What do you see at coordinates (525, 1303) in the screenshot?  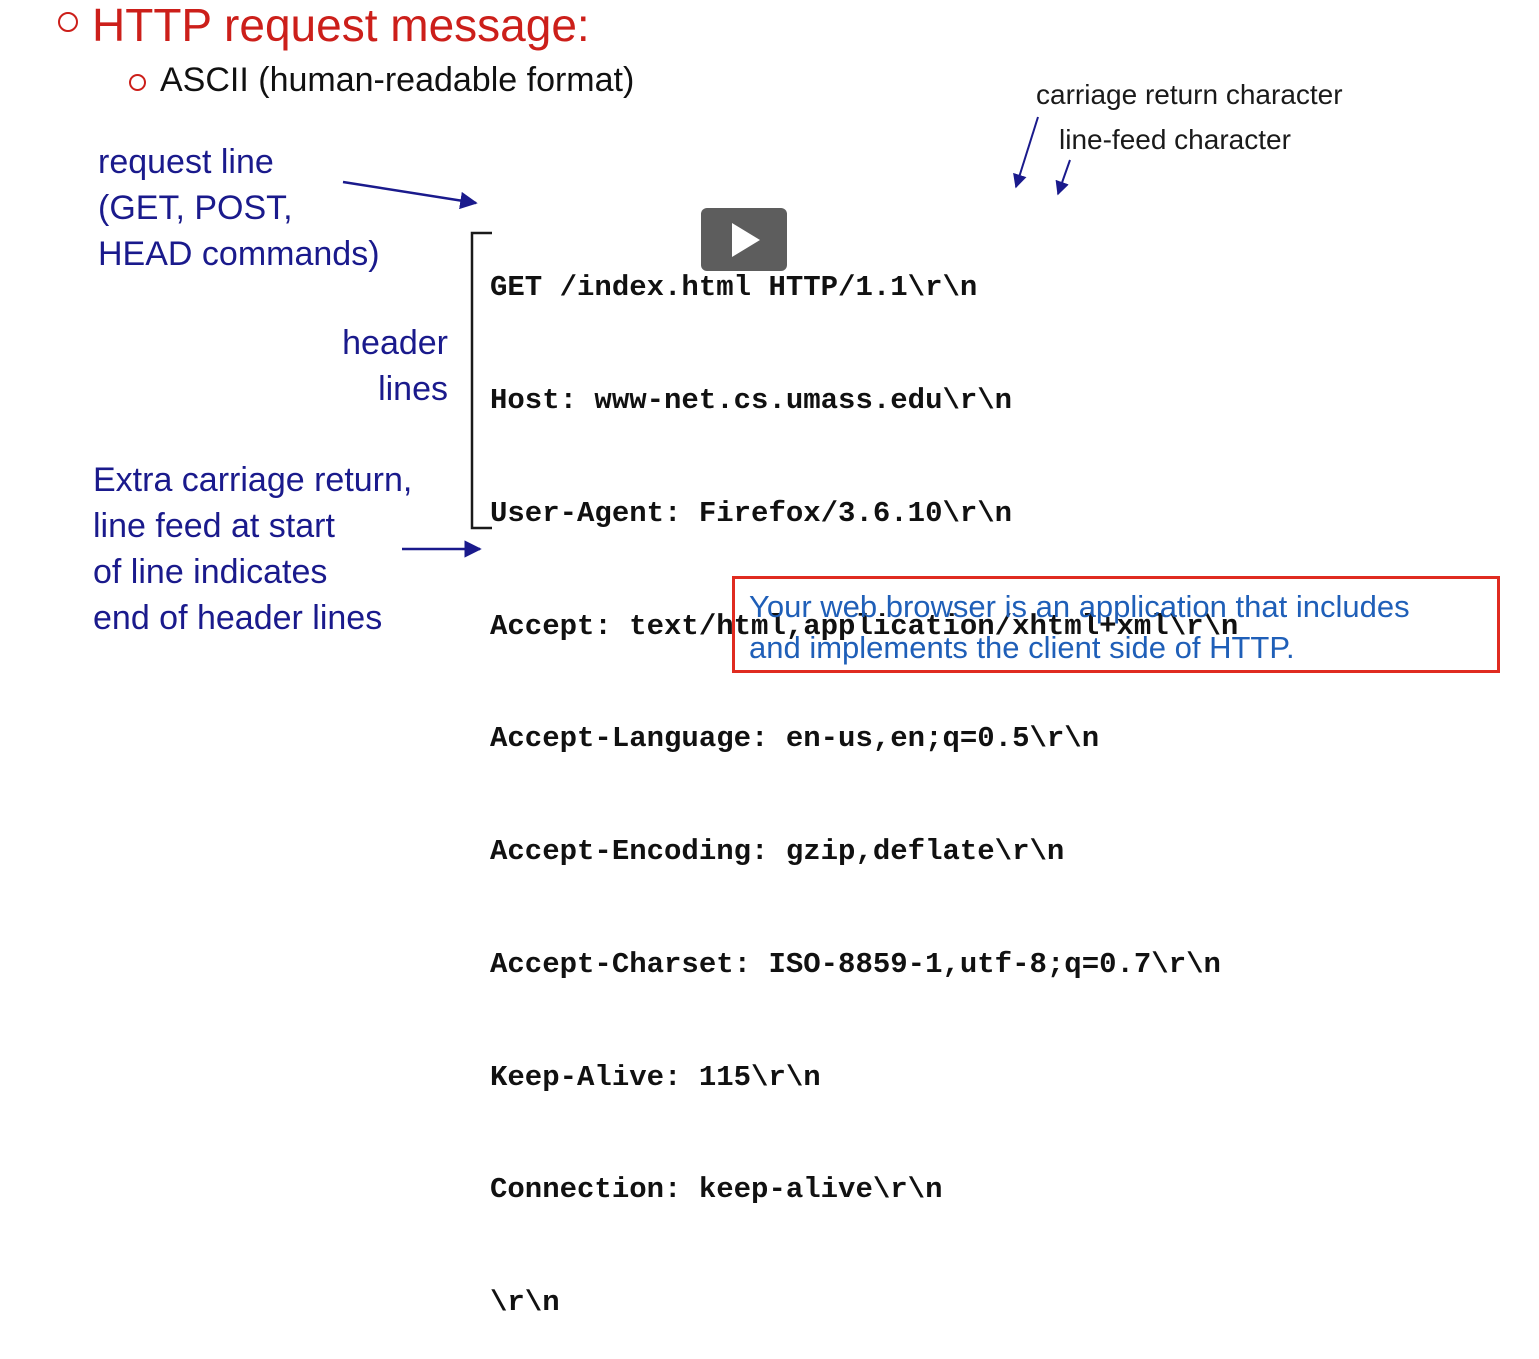 I see `end-of-headers-line: \r\n` at bounding box center [525, 1303].